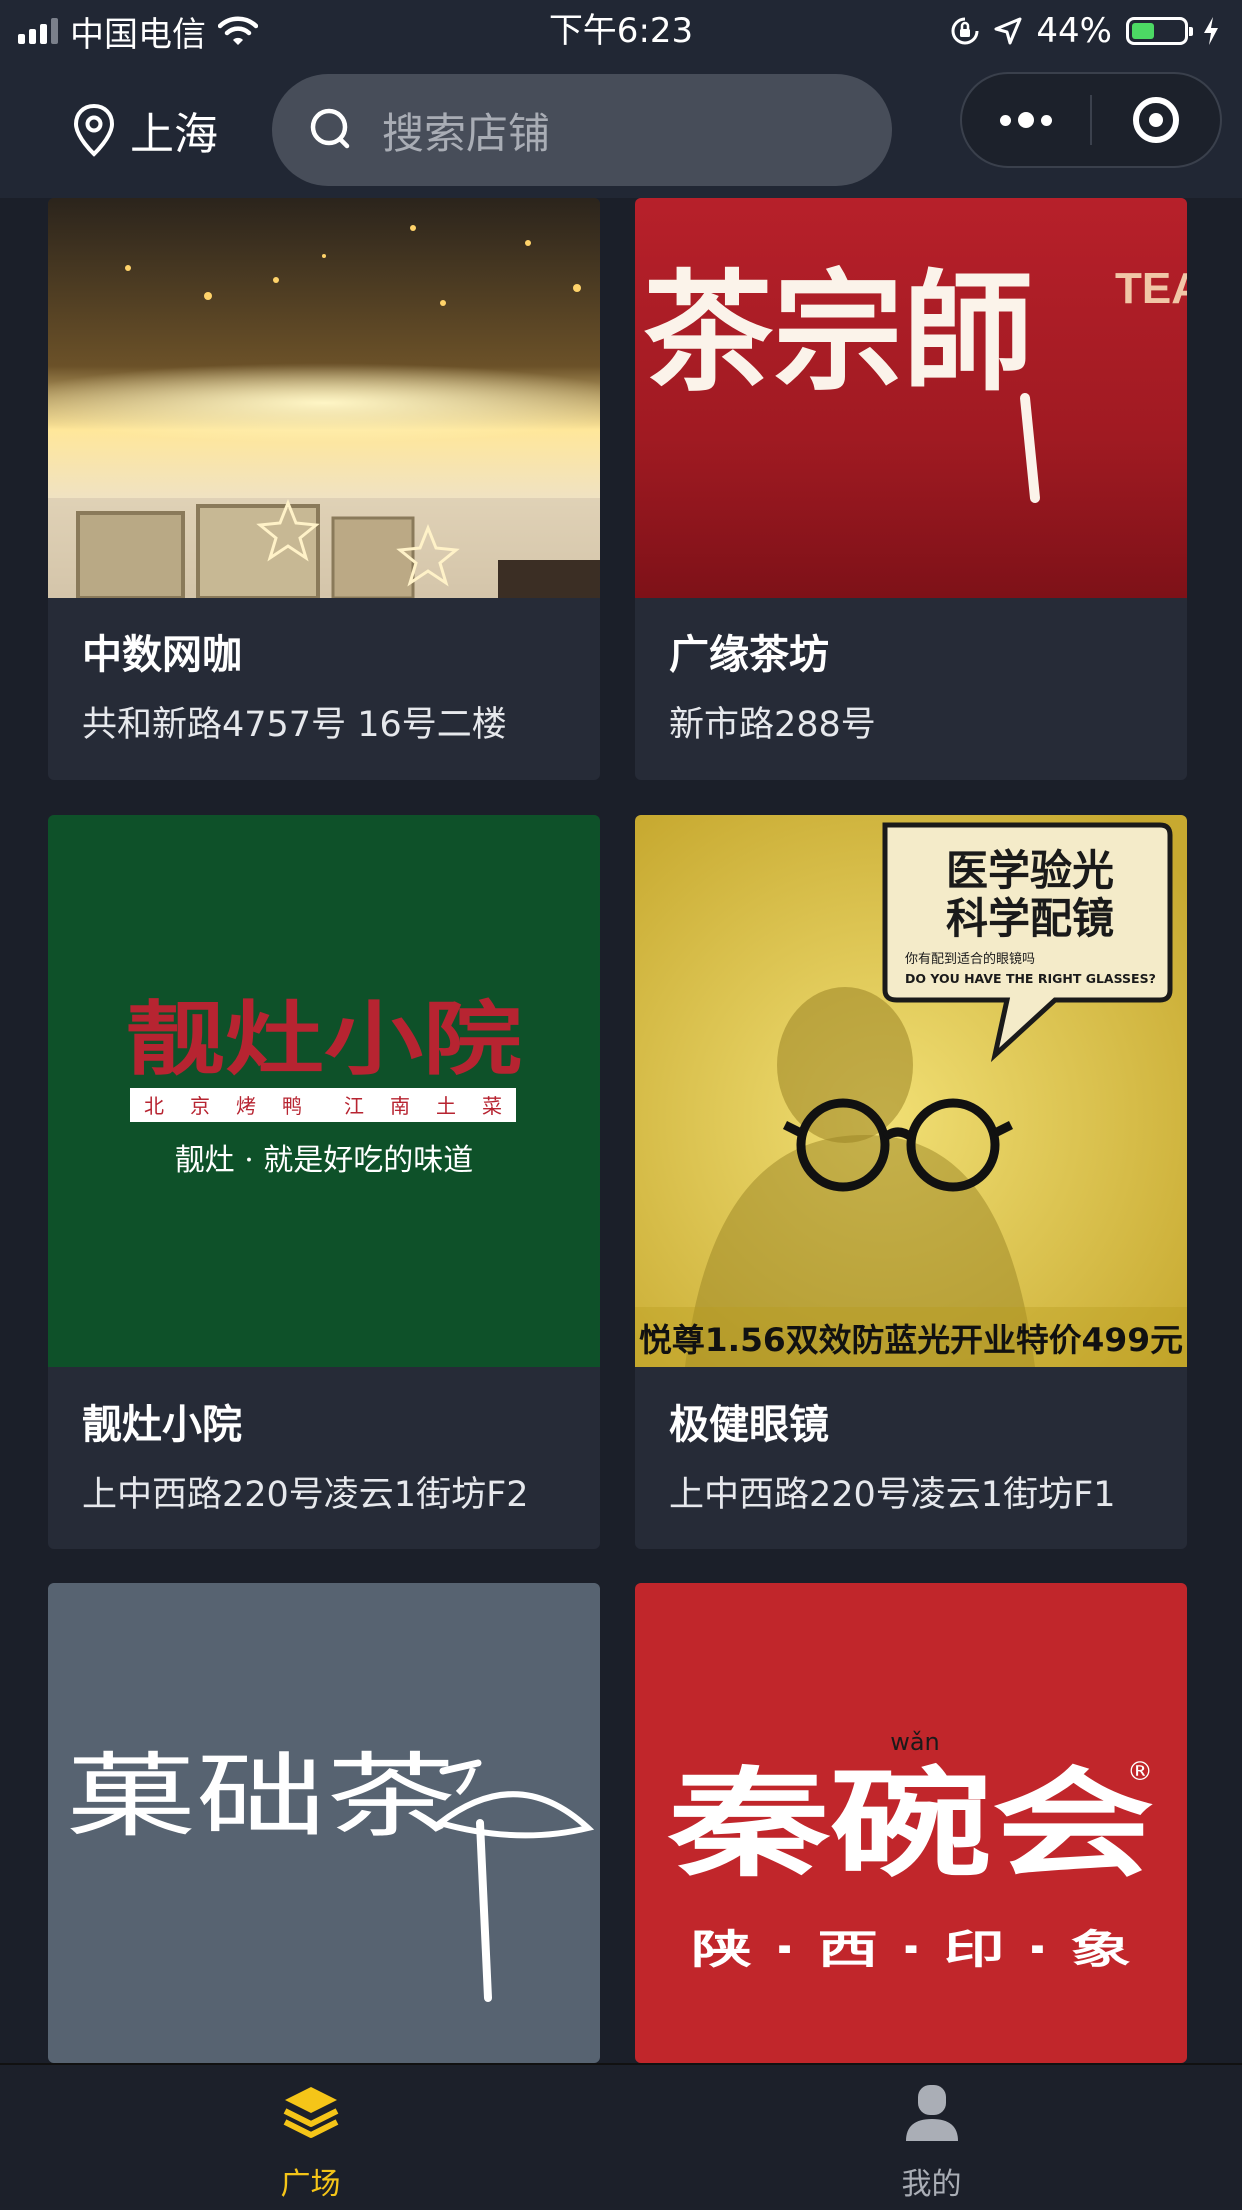  What do you see at coordinates (324, 1160) in the screenshot?
I see `brand-slogan: 靓灶 · 就是好吃的味道` at bounding box center [324, 1160].